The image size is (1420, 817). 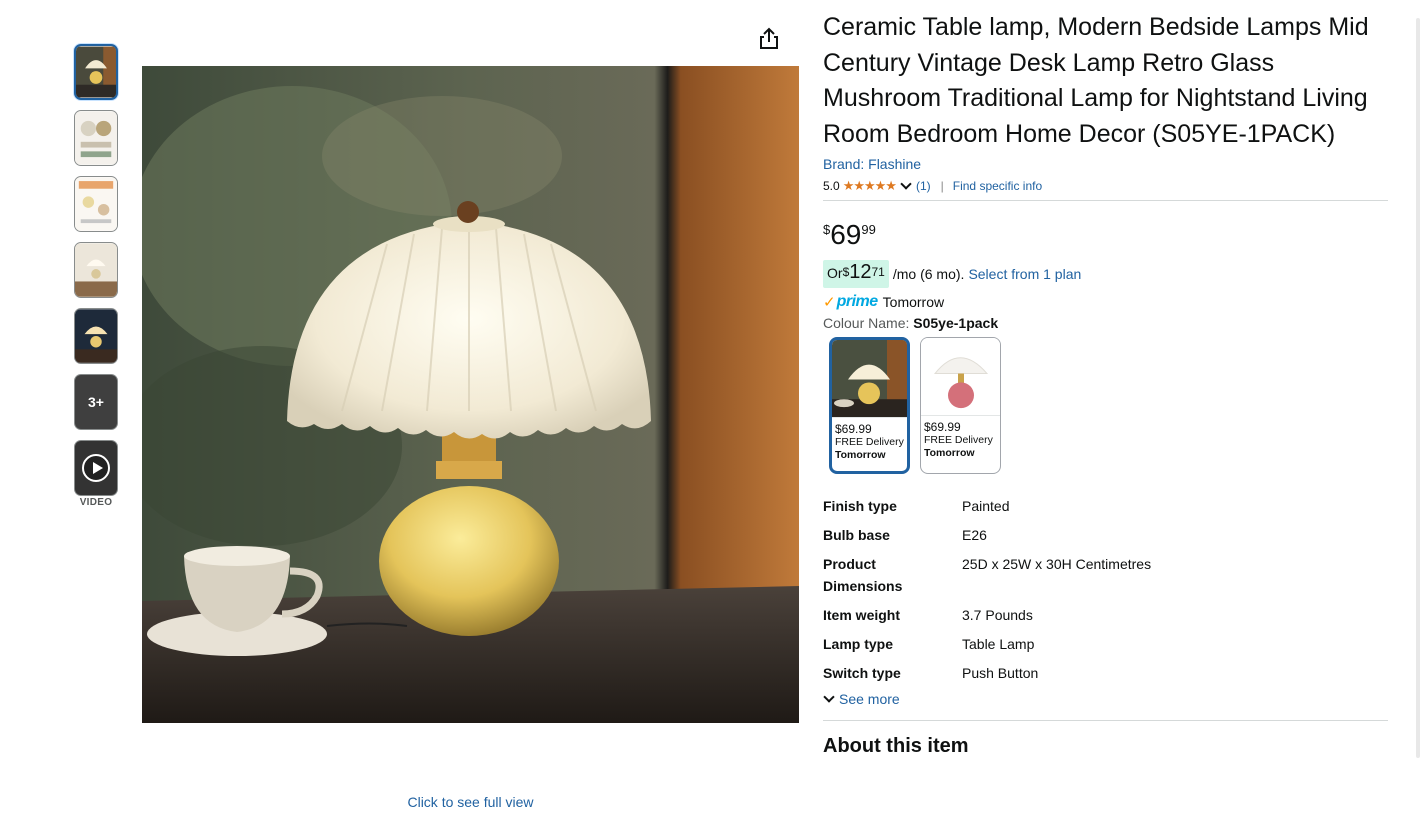 What do you see at coordinates (878, 272) in the screenshot?
I see `emi-fraction: 71` at bounding box center [878, 272].